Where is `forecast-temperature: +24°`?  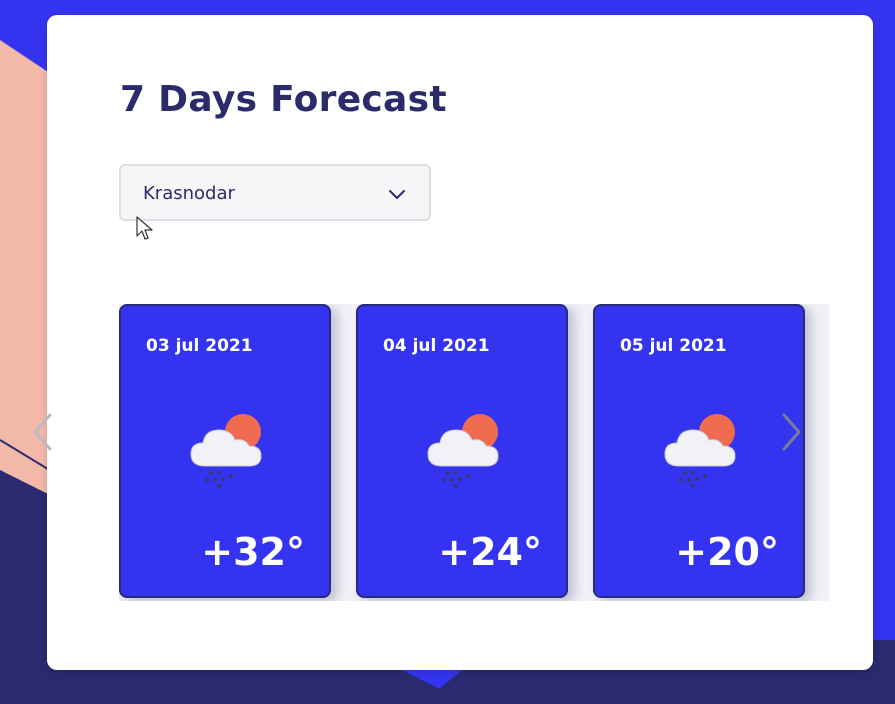 forecast-temperature: +24° is located at coordinates (490, 552).